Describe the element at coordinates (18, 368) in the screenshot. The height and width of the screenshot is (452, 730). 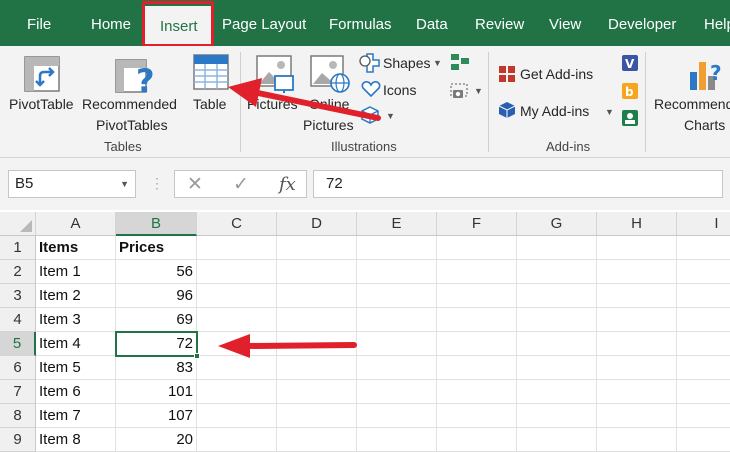
I see `row-header-6: 6` at that location.